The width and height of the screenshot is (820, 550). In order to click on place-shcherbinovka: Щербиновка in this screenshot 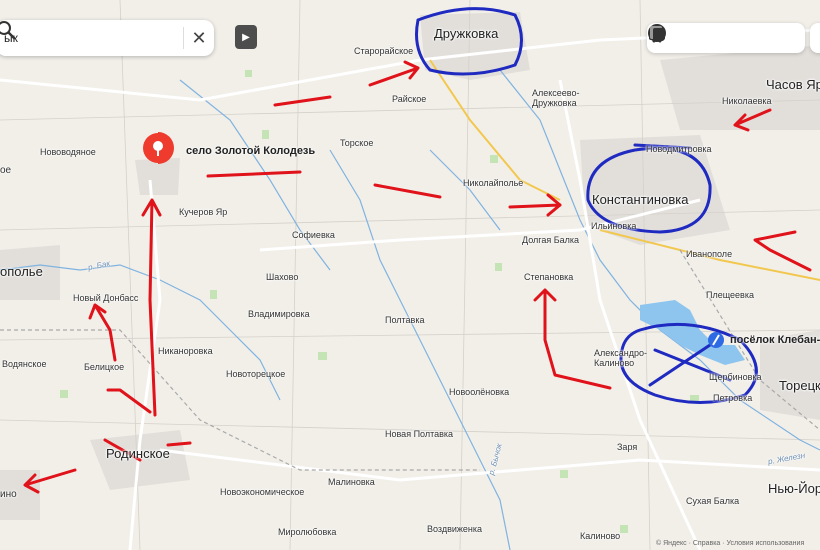, I will do `click(735, 377)`.